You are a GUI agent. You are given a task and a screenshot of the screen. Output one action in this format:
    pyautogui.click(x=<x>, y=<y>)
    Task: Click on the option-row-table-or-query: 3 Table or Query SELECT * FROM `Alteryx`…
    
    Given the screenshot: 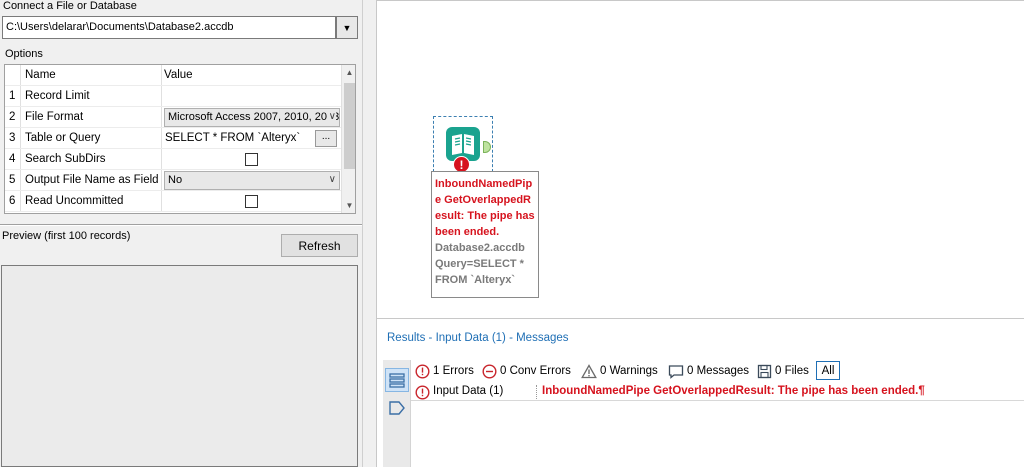 What is the action you would take?
    pyautogui.click(x=173, y=138)
    